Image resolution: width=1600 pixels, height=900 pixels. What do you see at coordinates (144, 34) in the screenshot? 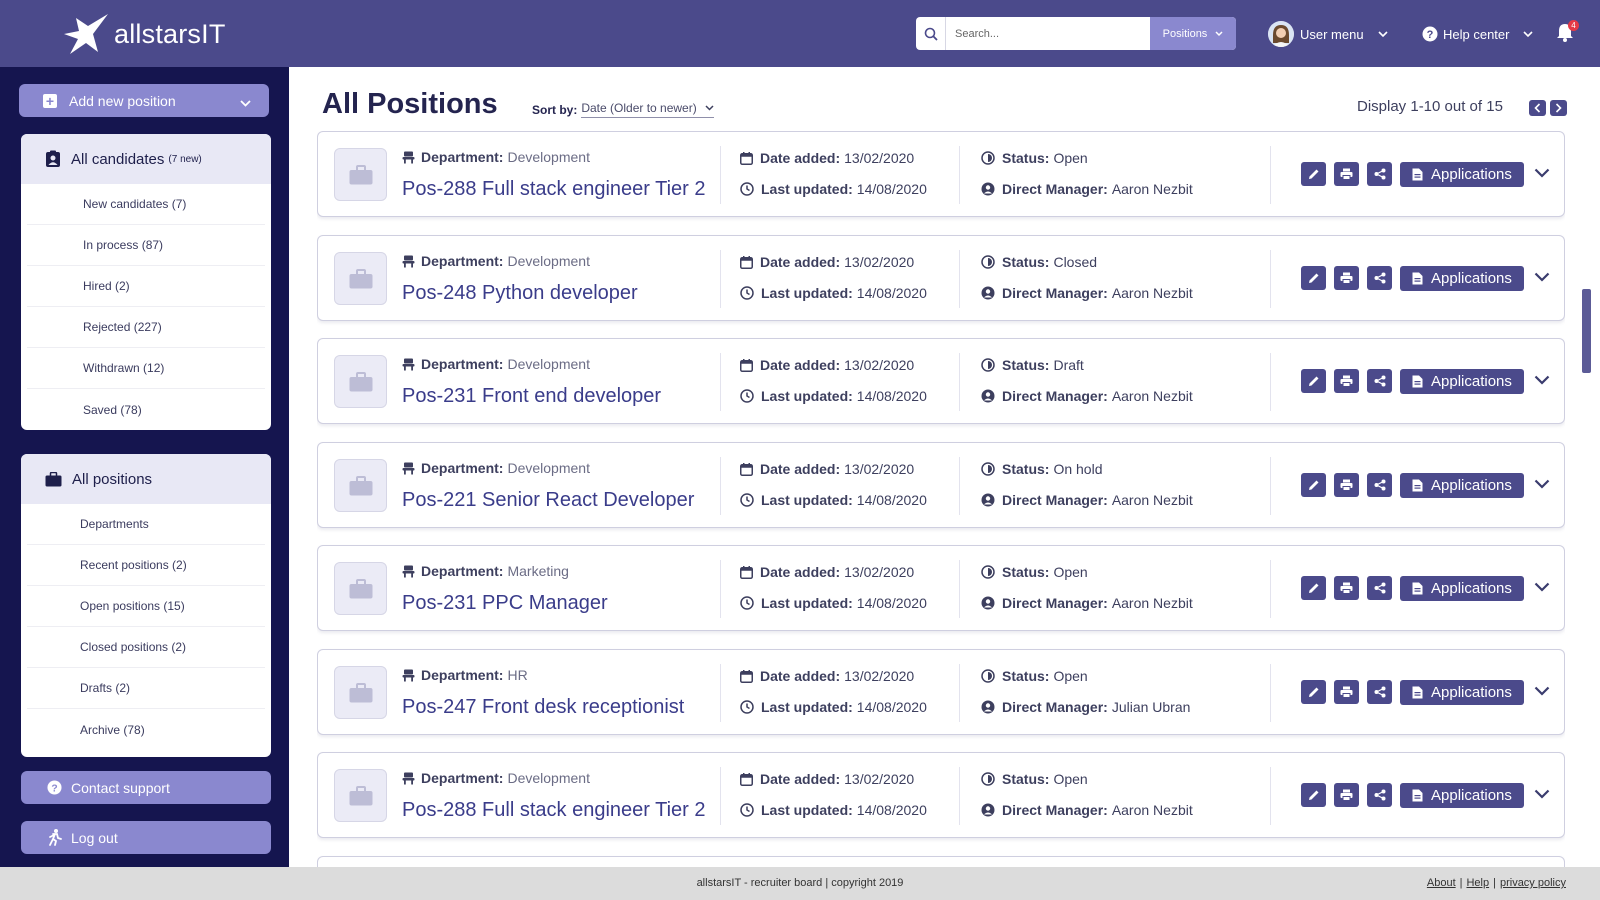
I see `logo: allstarsIT` at bounding box center [144, 34].